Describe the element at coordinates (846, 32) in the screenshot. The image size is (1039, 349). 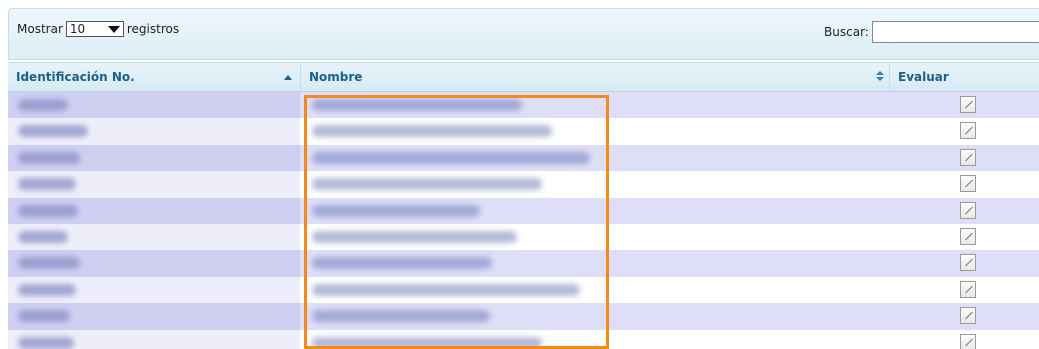
I see `search-label: Buscar:` at that location.